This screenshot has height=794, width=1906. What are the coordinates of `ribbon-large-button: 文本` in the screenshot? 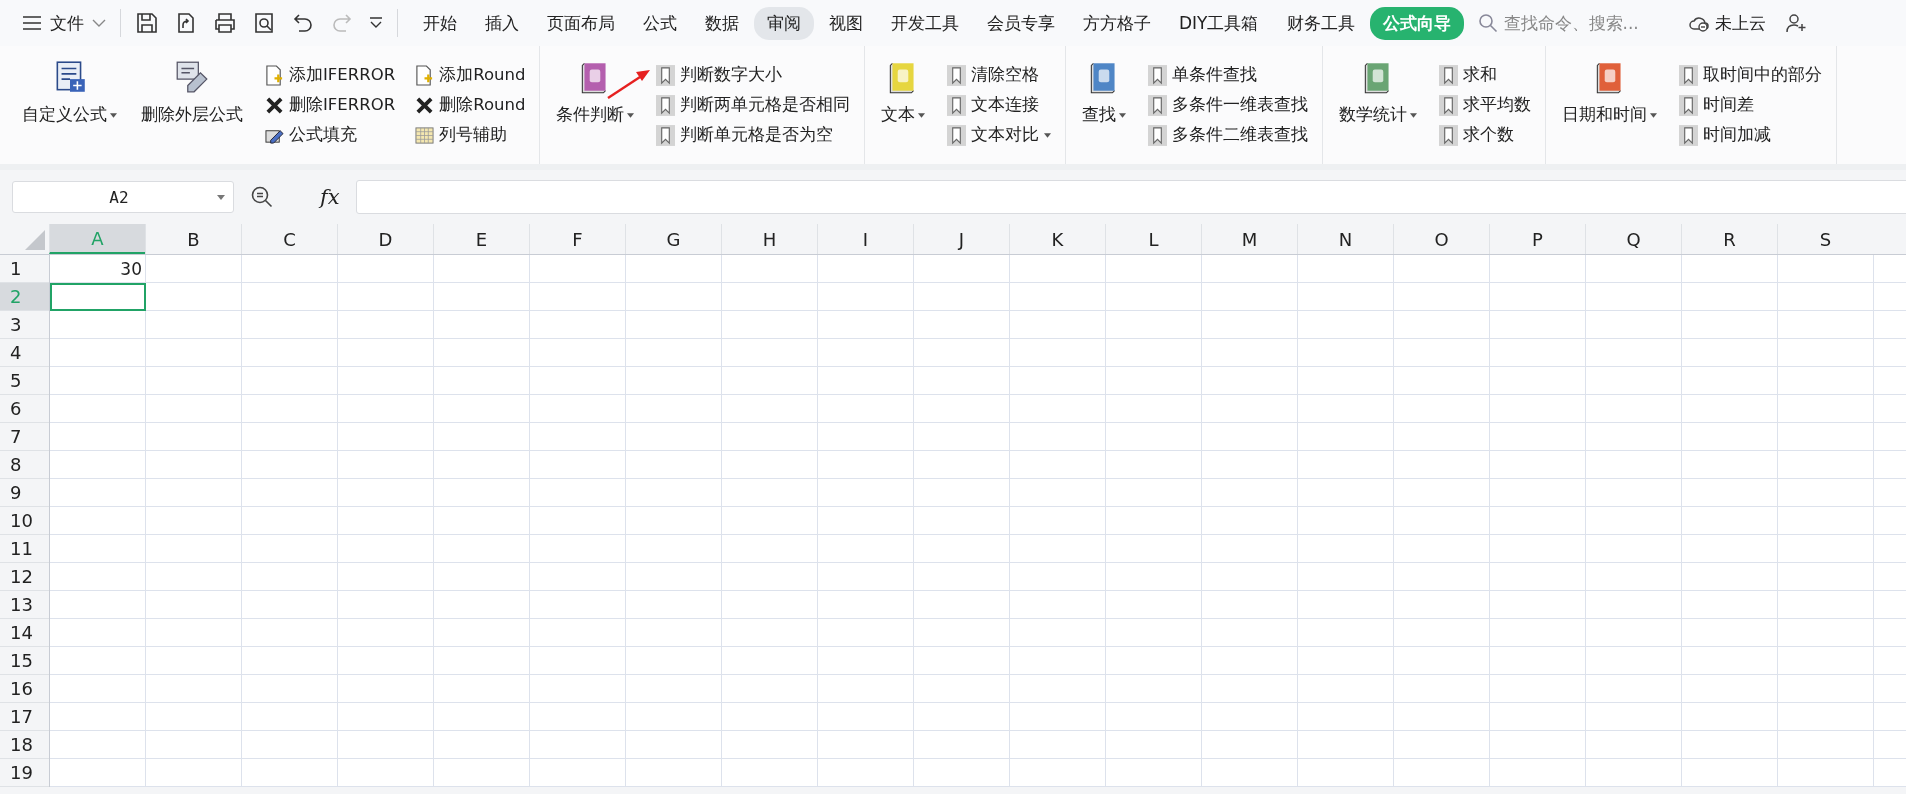 It's located at (903, 105).